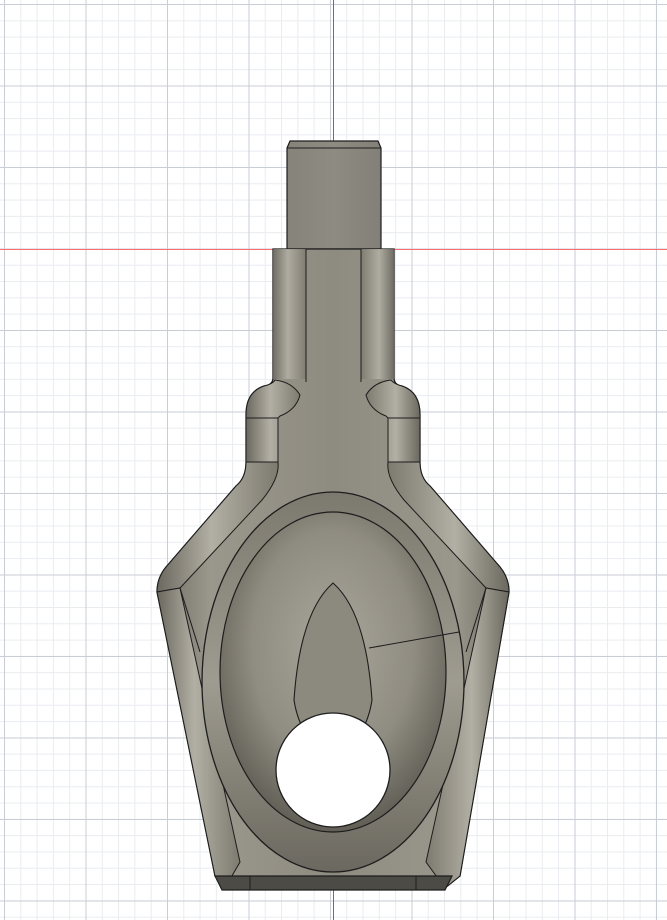 This screenshot has height=920, width=667. I want to click on top-tab, so click(334, 195).